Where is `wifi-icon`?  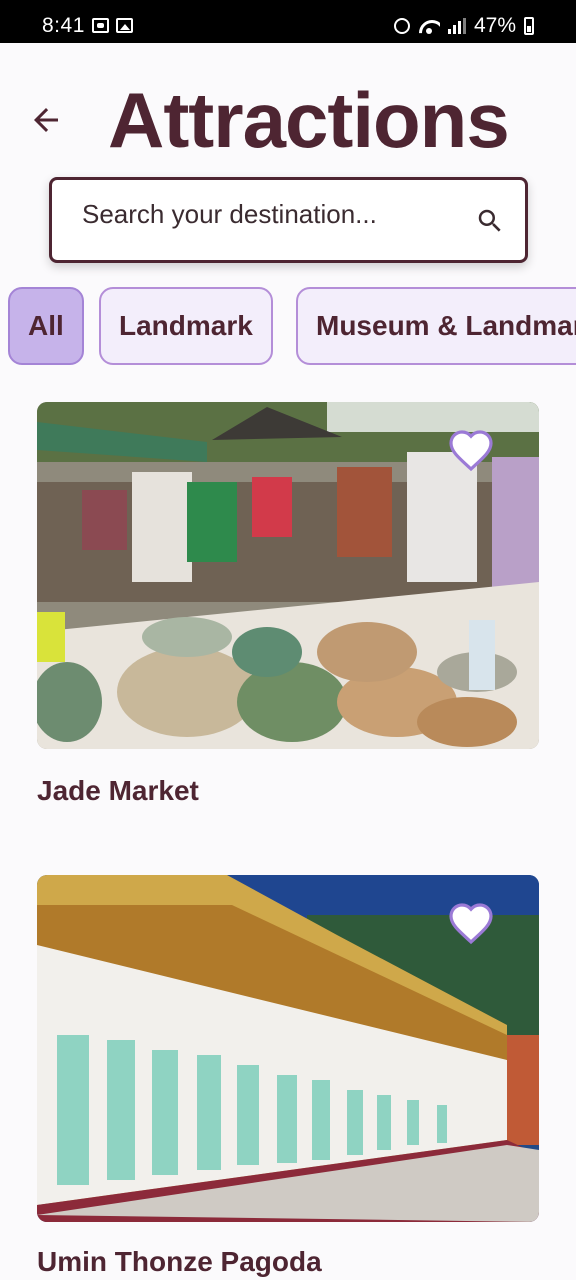 wifi-icon is located at coordinates (429, 26).